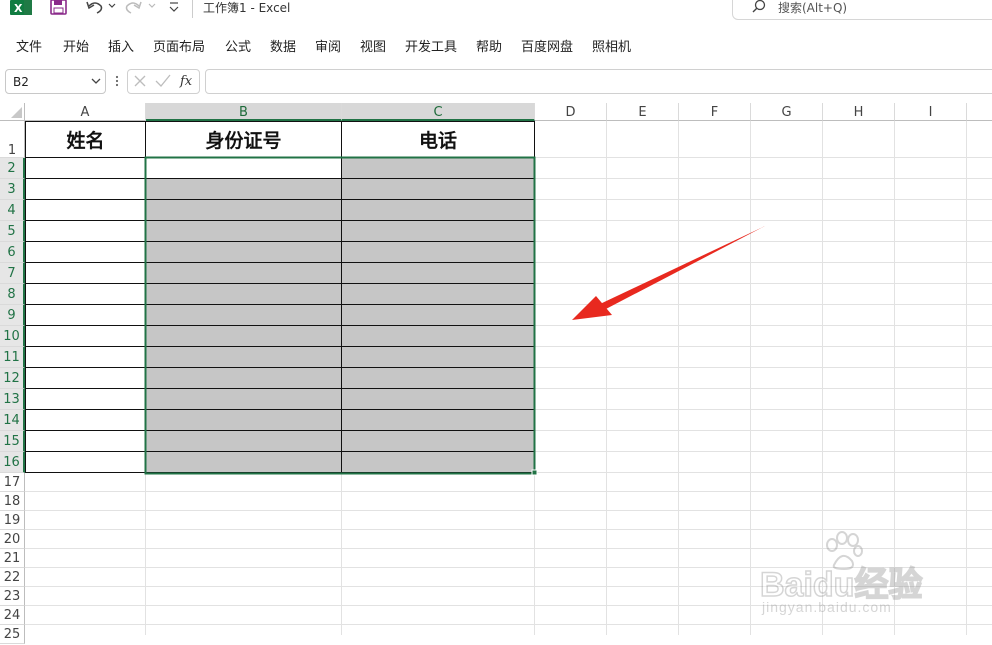 Image resolution: width=992 pixels, height=645 pixels. I want to click on tab-file: 文件, so click(29, 45).